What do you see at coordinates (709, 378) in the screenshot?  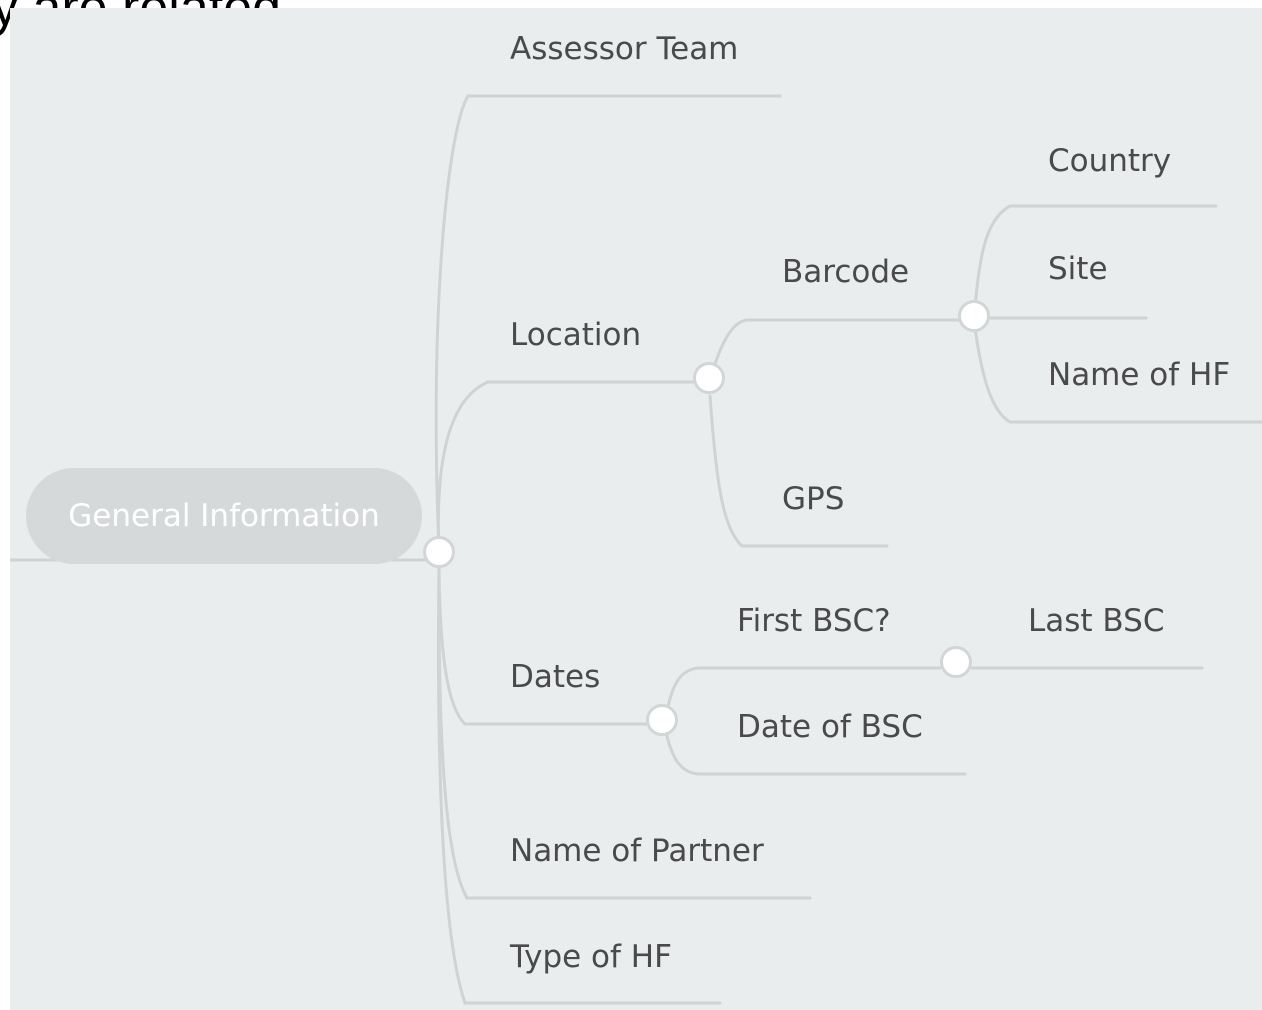 I see `collapse-toggle-location` at bounding box center [709, 378].